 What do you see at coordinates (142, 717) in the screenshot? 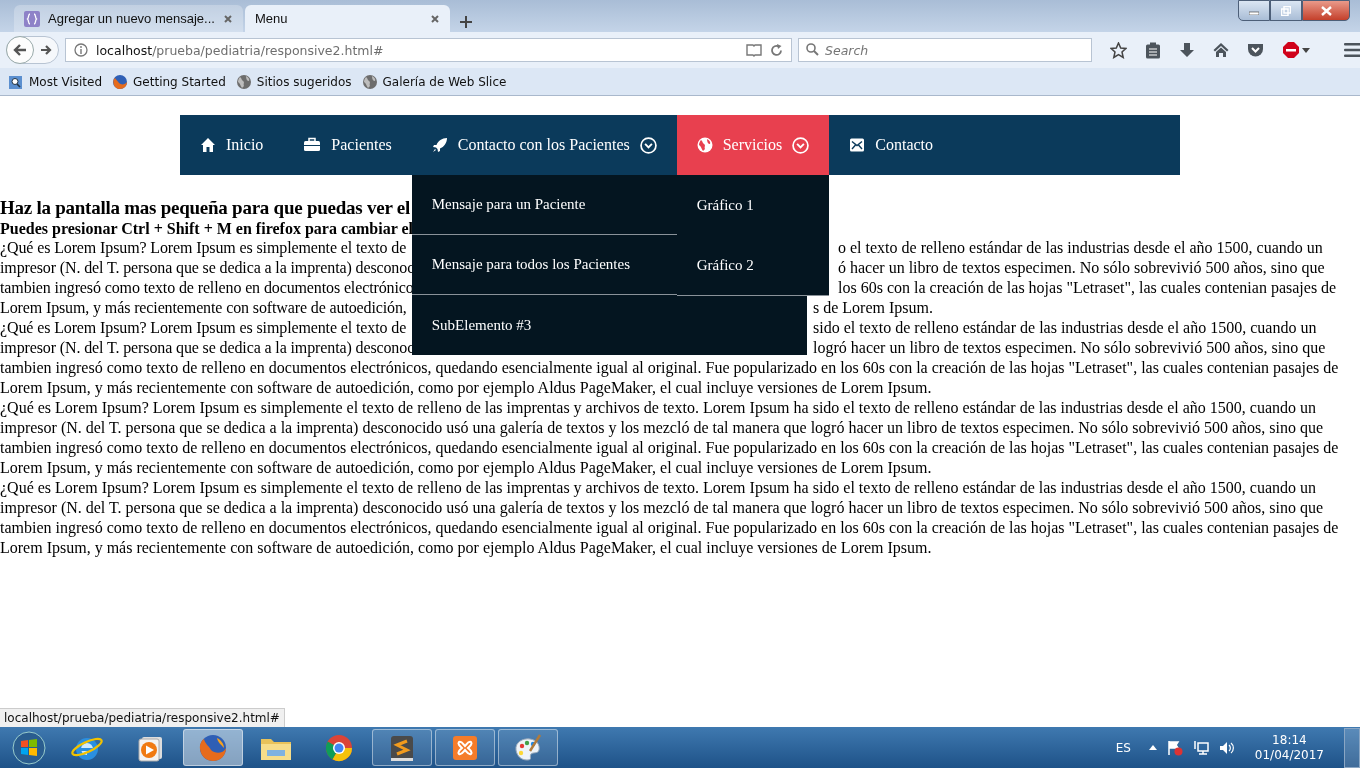
I see `status-url: localhost/prueba/pediatria/responsive2.html#` at bounding box center [142, 717].